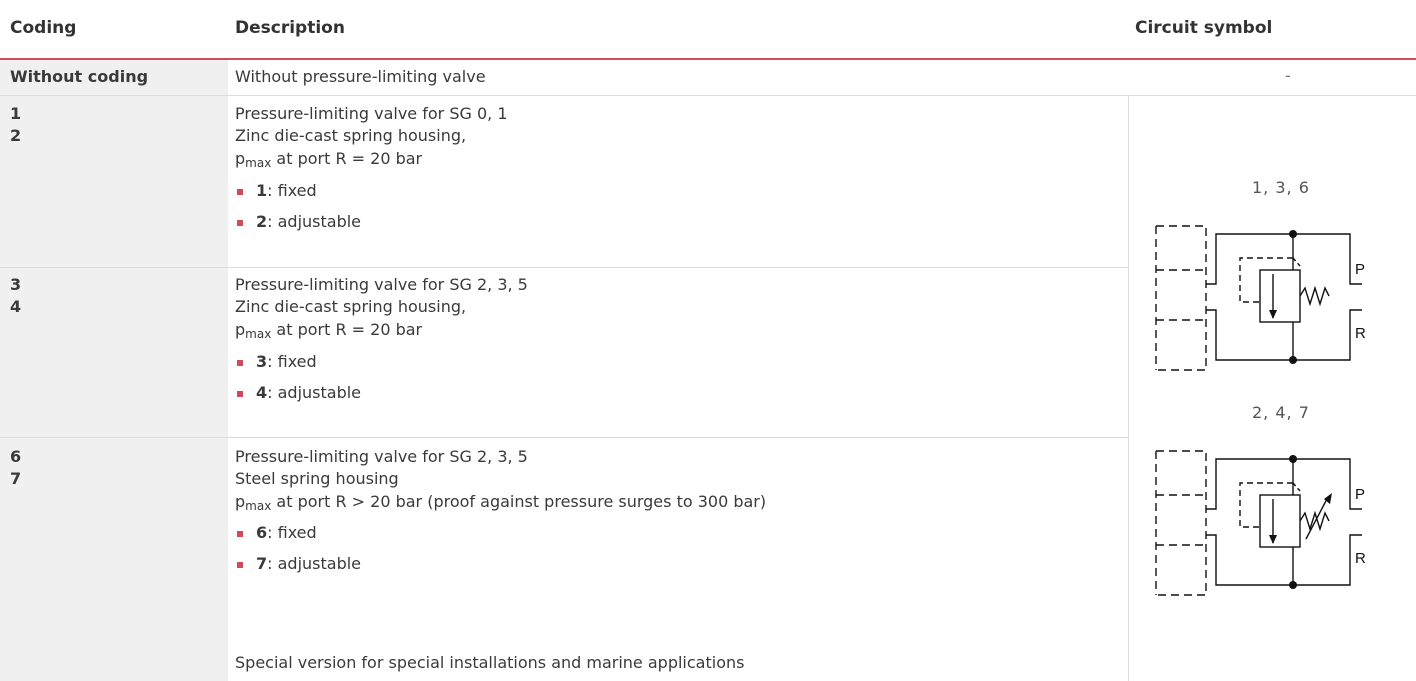  I want to click on option-item: 6: fixed, so click(286, 532).